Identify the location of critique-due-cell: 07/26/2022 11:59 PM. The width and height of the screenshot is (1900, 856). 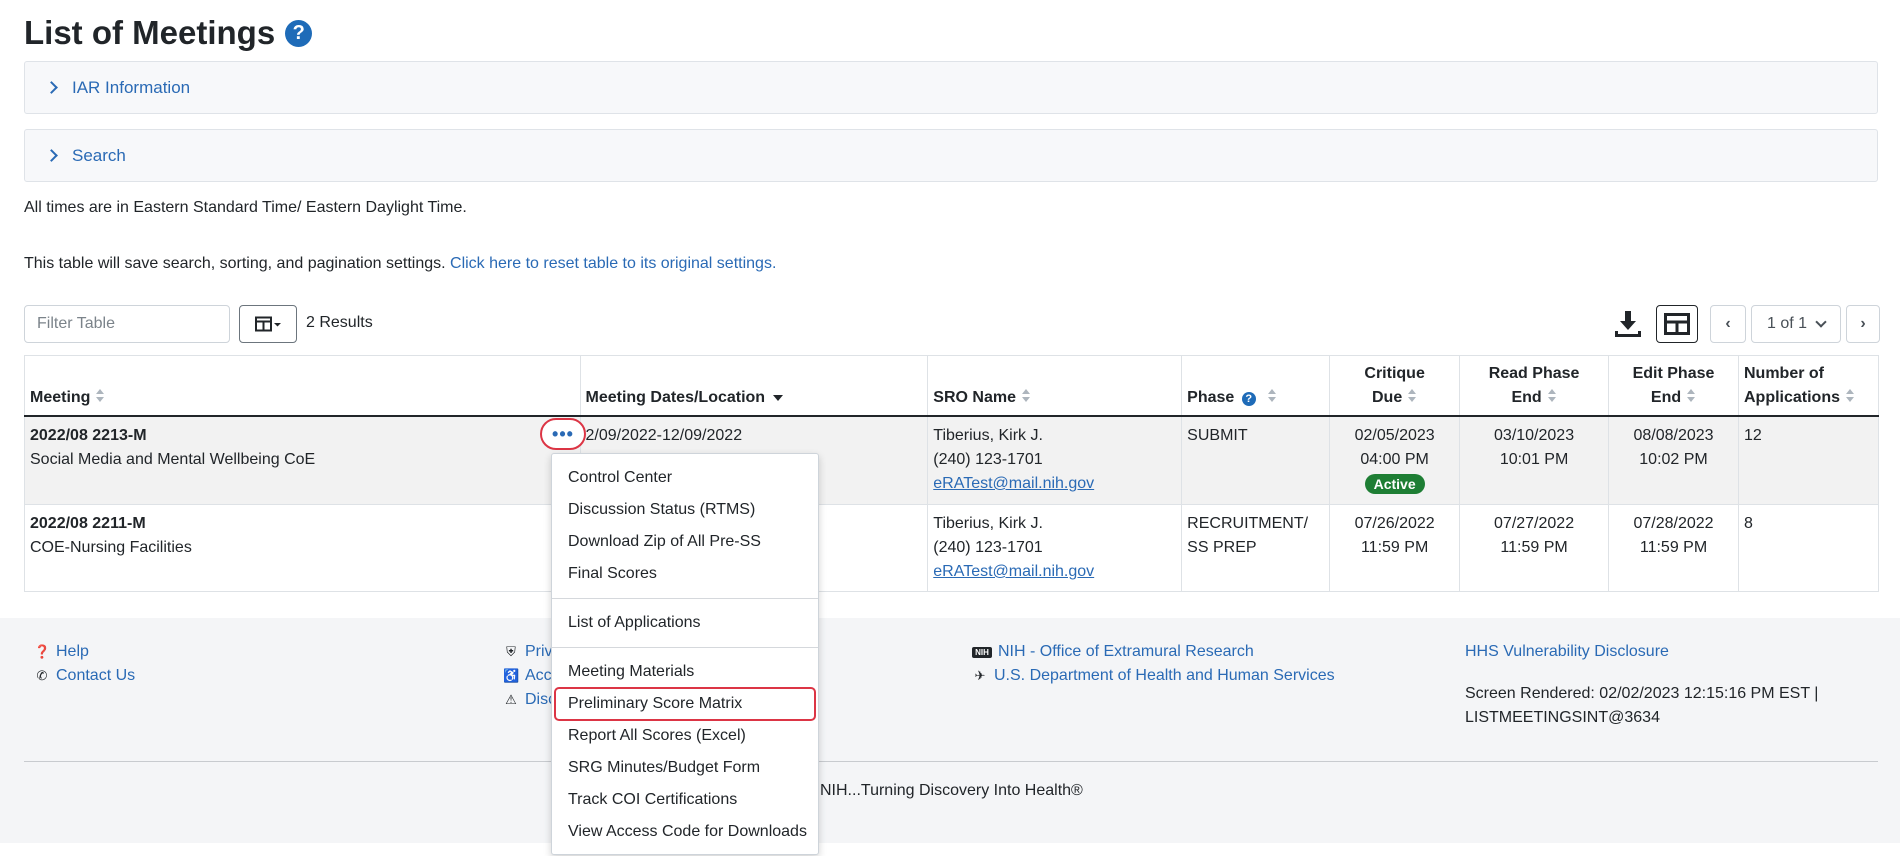
(1395, 548).